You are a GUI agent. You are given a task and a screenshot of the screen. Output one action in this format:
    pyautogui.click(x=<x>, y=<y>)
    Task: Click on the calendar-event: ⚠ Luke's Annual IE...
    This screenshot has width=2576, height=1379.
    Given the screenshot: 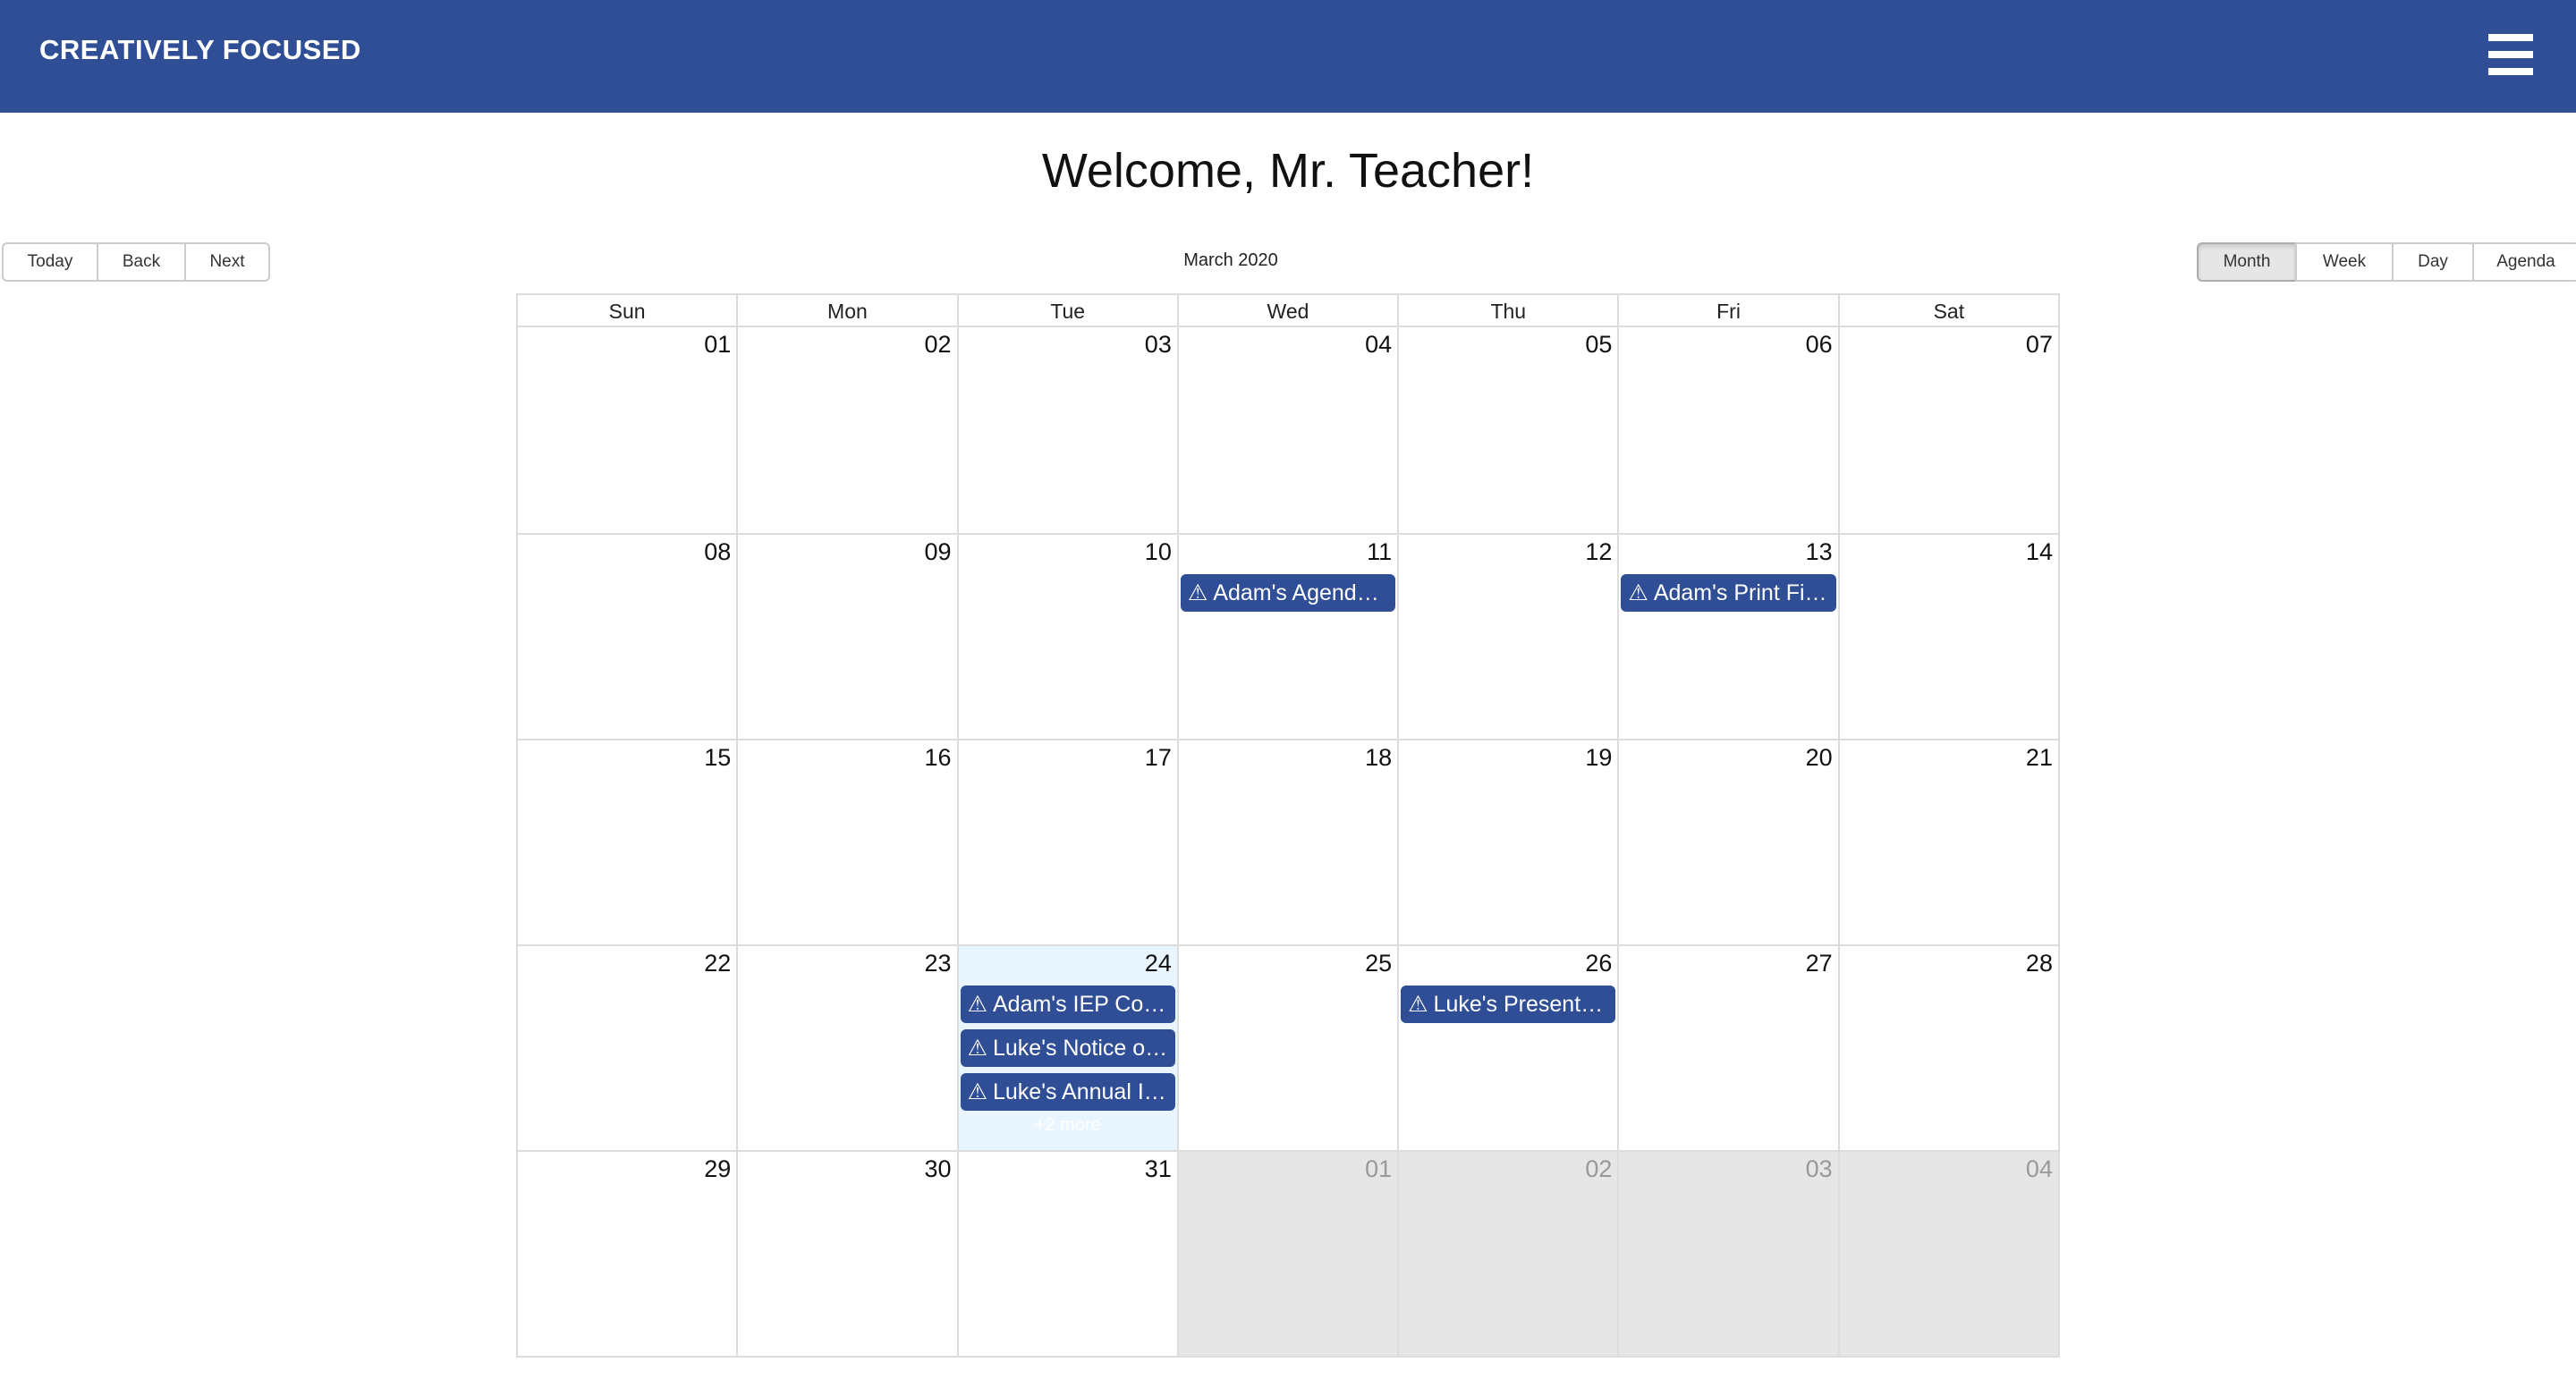 What is the action you would take?
    pyautogui.click(x=1067, y=1092)
    